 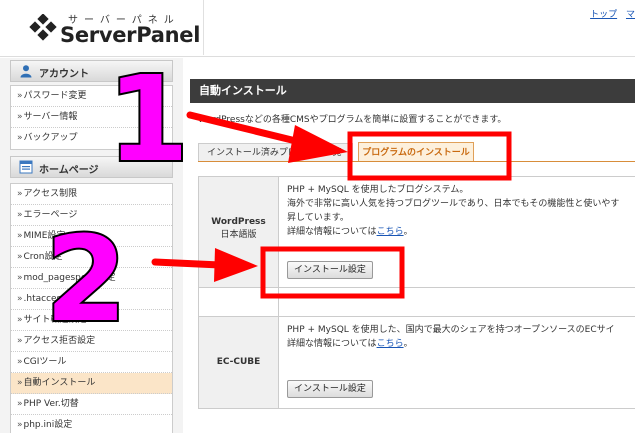 What do you see at coordinates (43, 257) in the screenshot?
I see `sidebar-item-label: Cron設定` at bounding box center [43, 257].